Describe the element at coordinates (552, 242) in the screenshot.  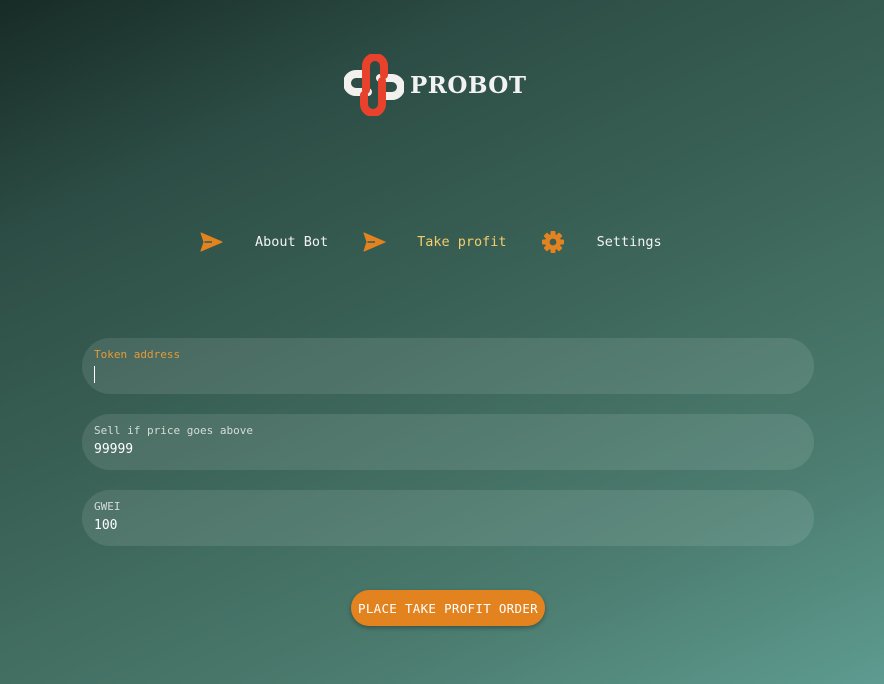
I see `gear-icon` at that location.